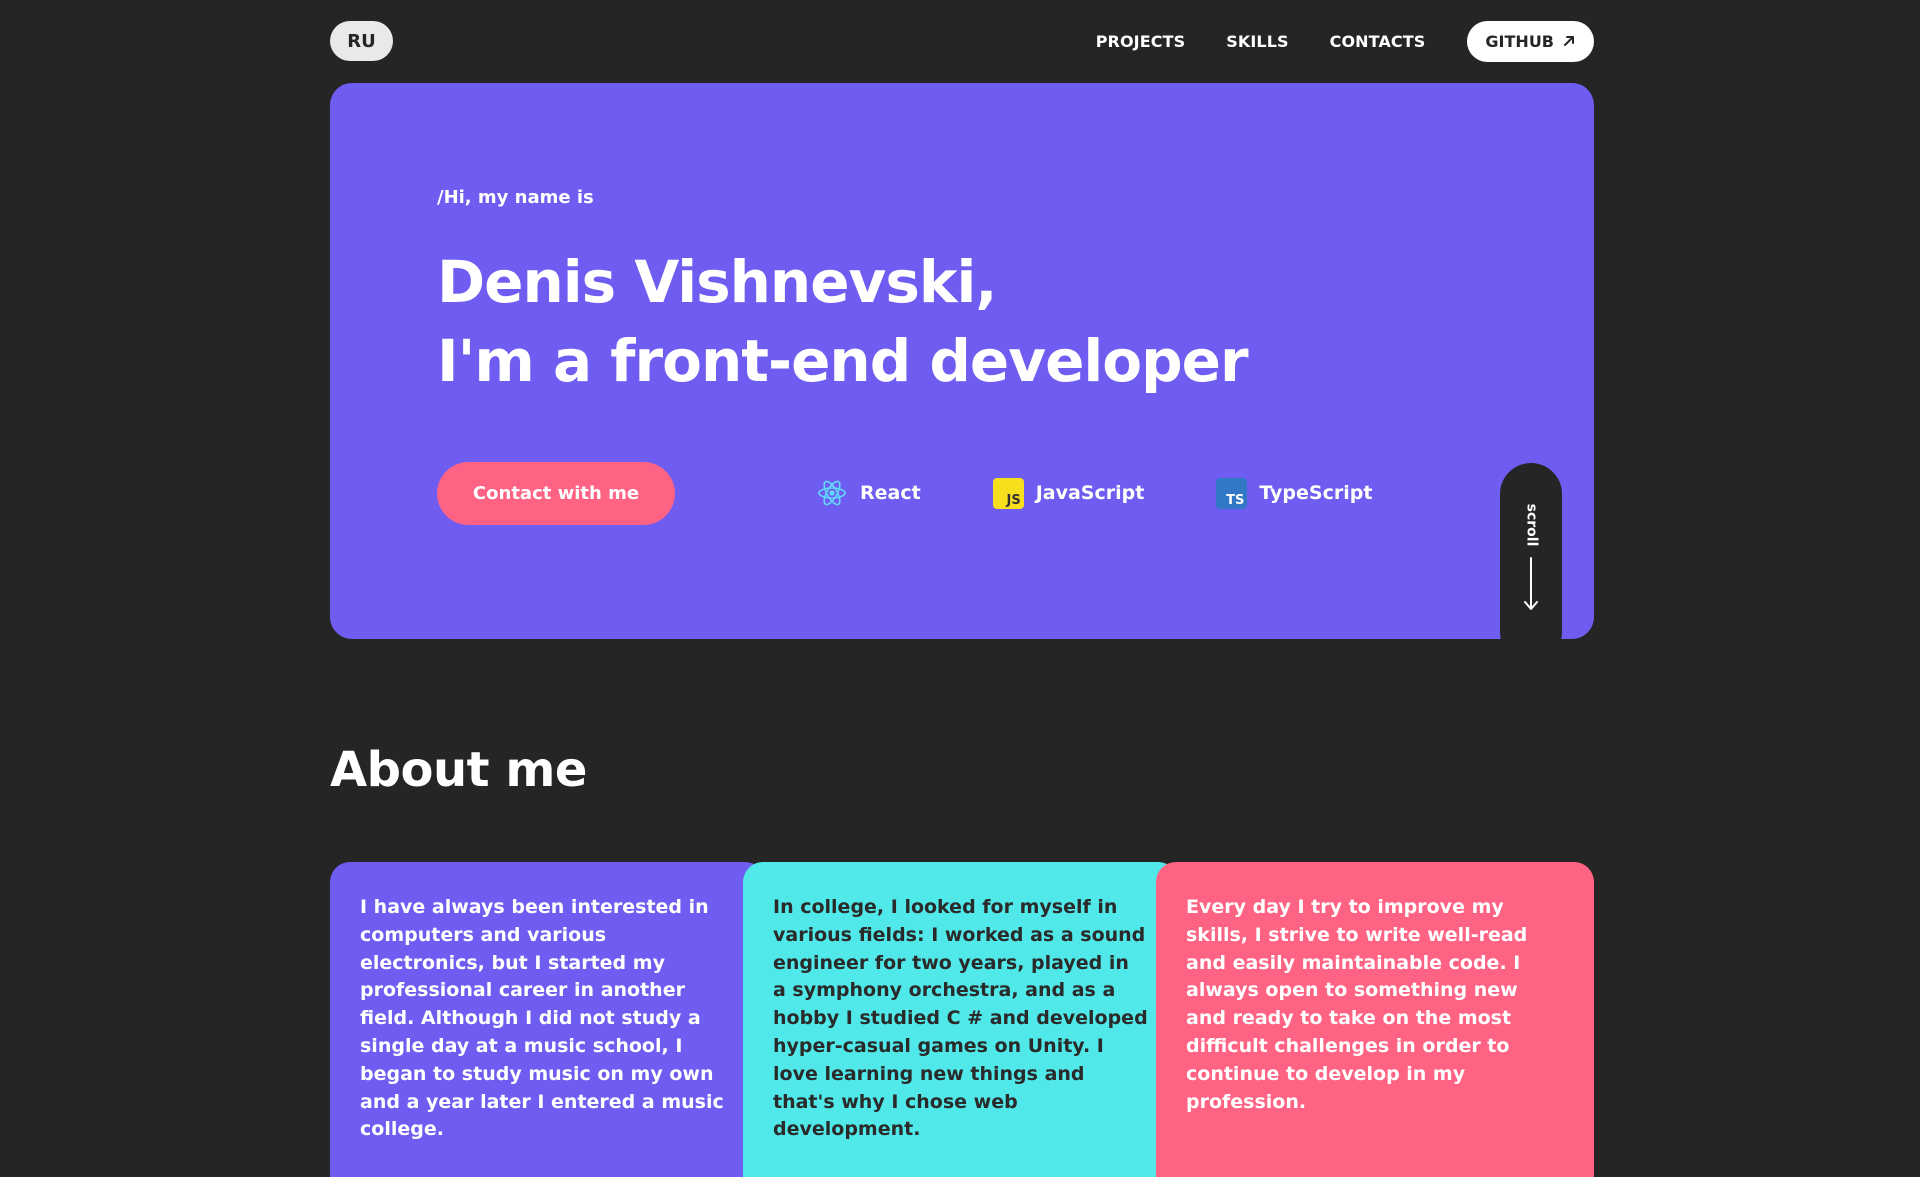 Image resolution: width=1920 pixels, height=1177 pixels. I want to click on javascript-icon: JS, so click(1008, 493).